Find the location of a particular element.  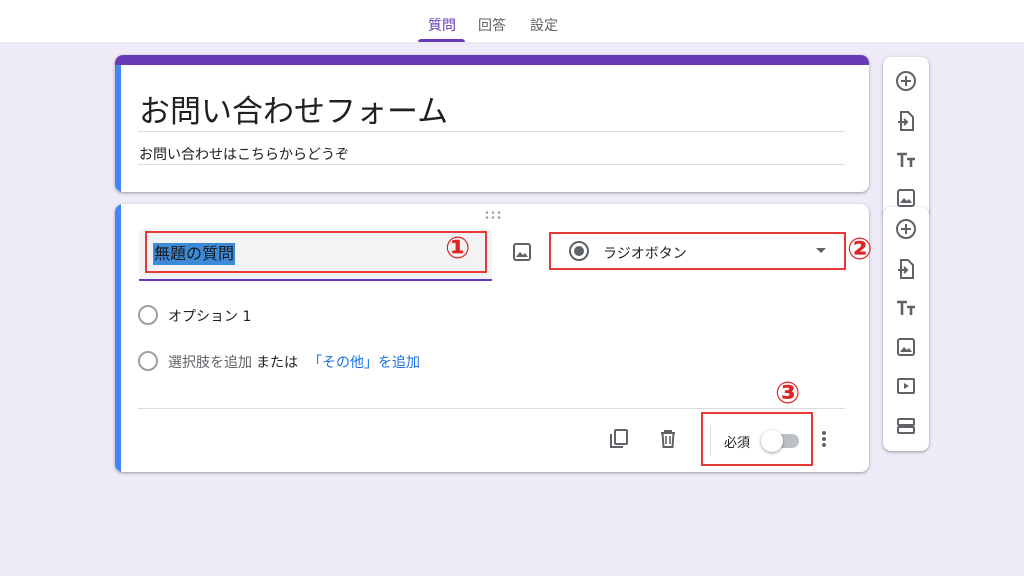

question-footer-divider is located at coordinates (491, 408).